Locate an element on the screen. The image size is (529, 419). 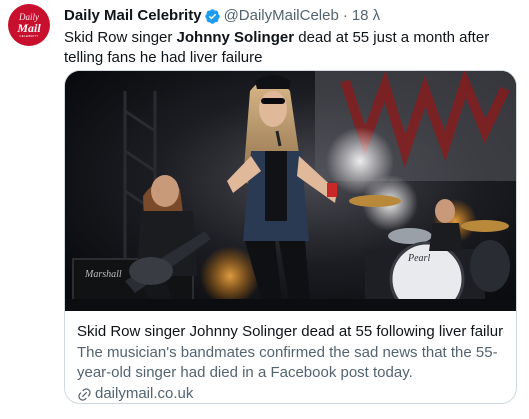
tweet-text-part-1: Skid Row singer is located at coordinates (120, 37).